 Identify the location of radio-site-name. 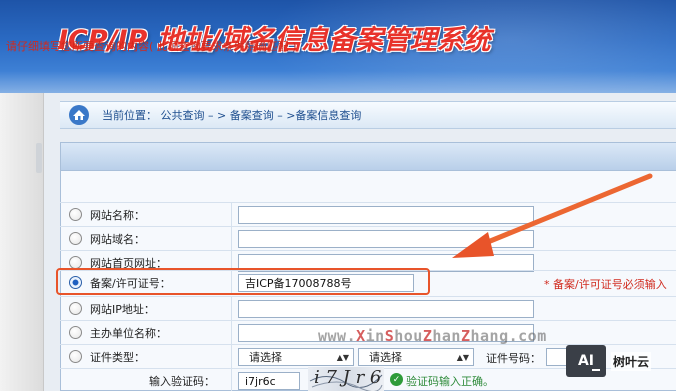
(75, 214).